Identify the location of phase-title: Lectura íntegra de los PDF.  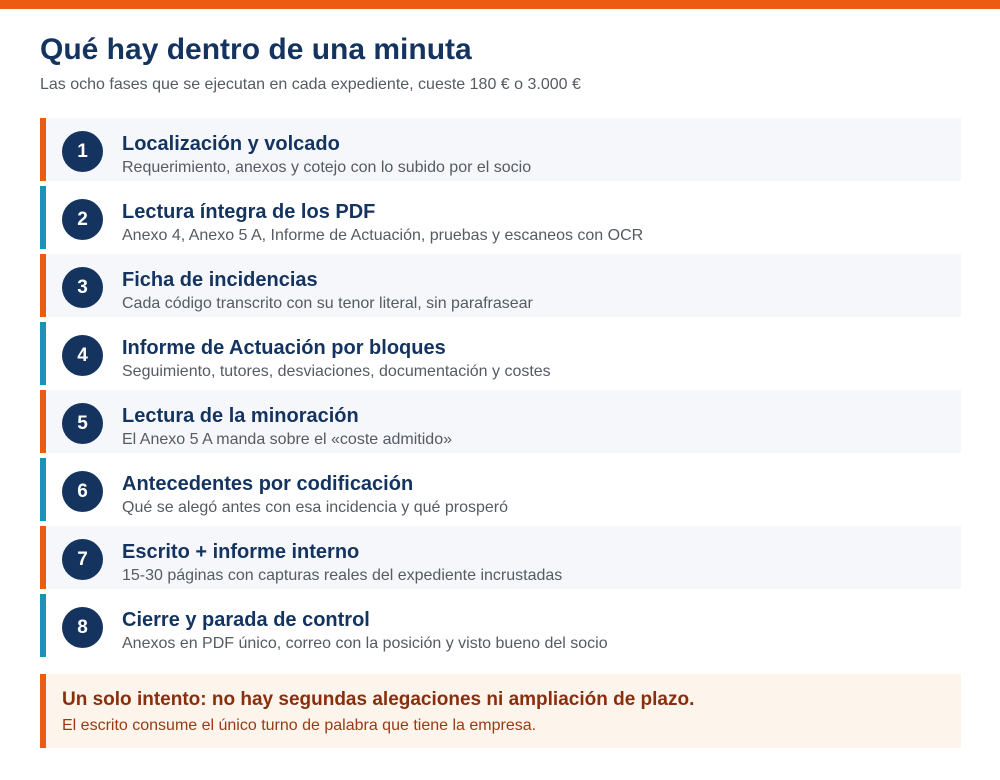
(249, 212).